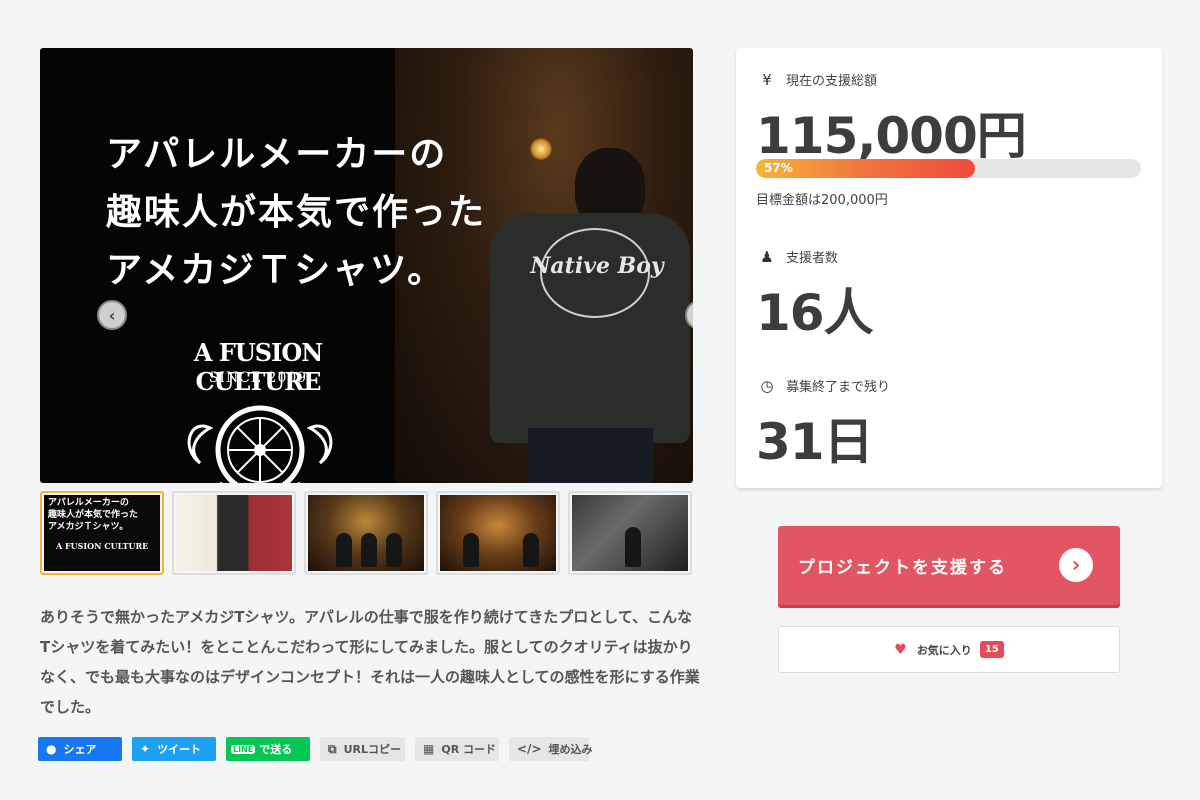  Describe the element at coordinates (891, 136) in the screenshot. I see `total-amount-value: 115,000円` at that location.